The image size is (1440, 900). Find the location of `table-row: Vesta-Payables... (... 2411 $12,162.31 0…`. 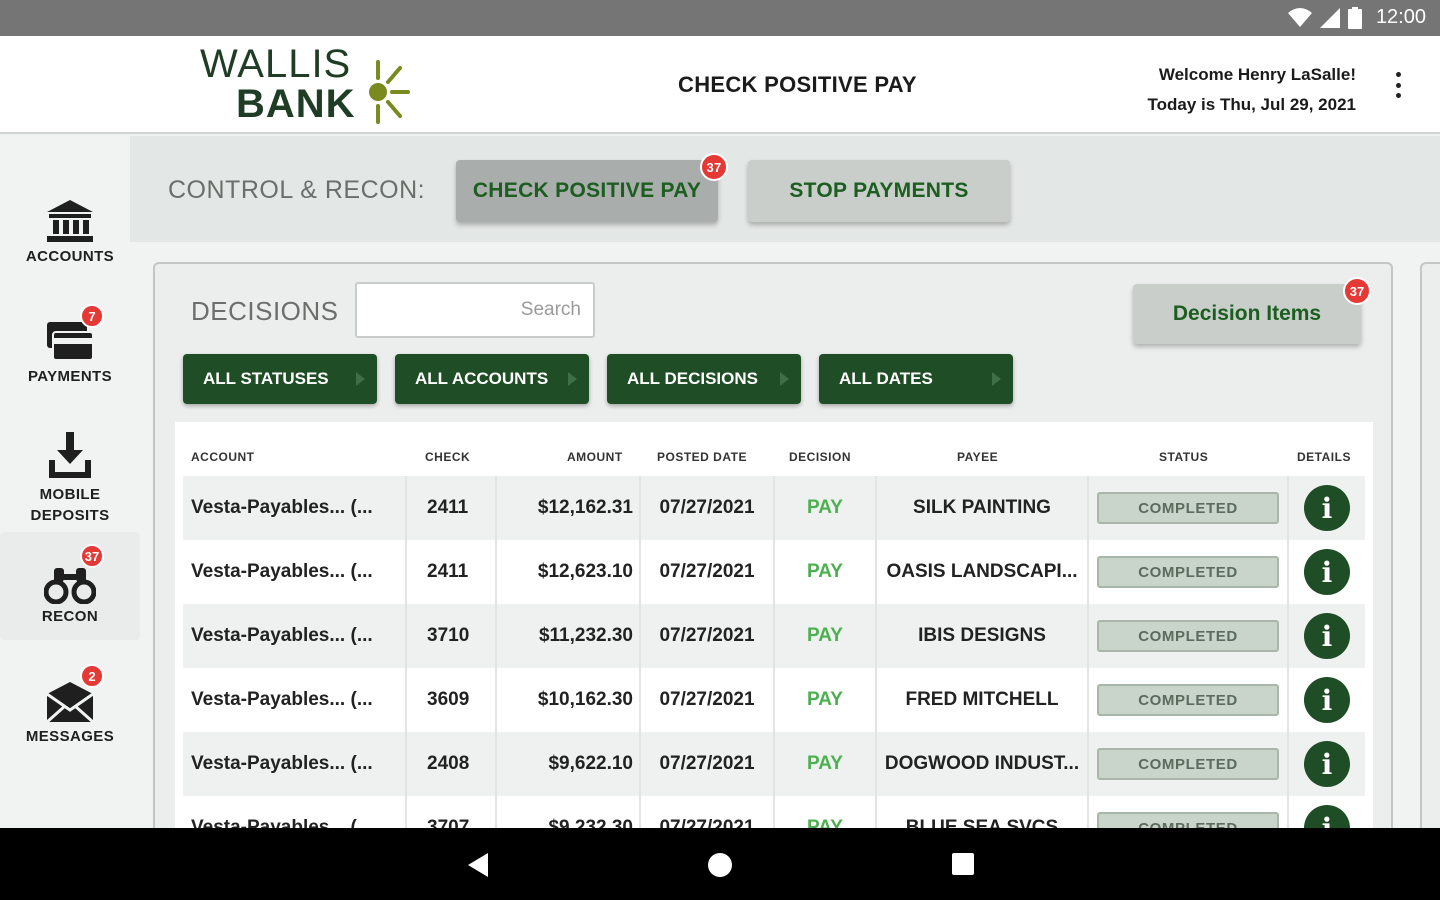

table-row: Vesta-Payables... (... 2411 $12,162.31 0… is located at coordinates (774, 508).